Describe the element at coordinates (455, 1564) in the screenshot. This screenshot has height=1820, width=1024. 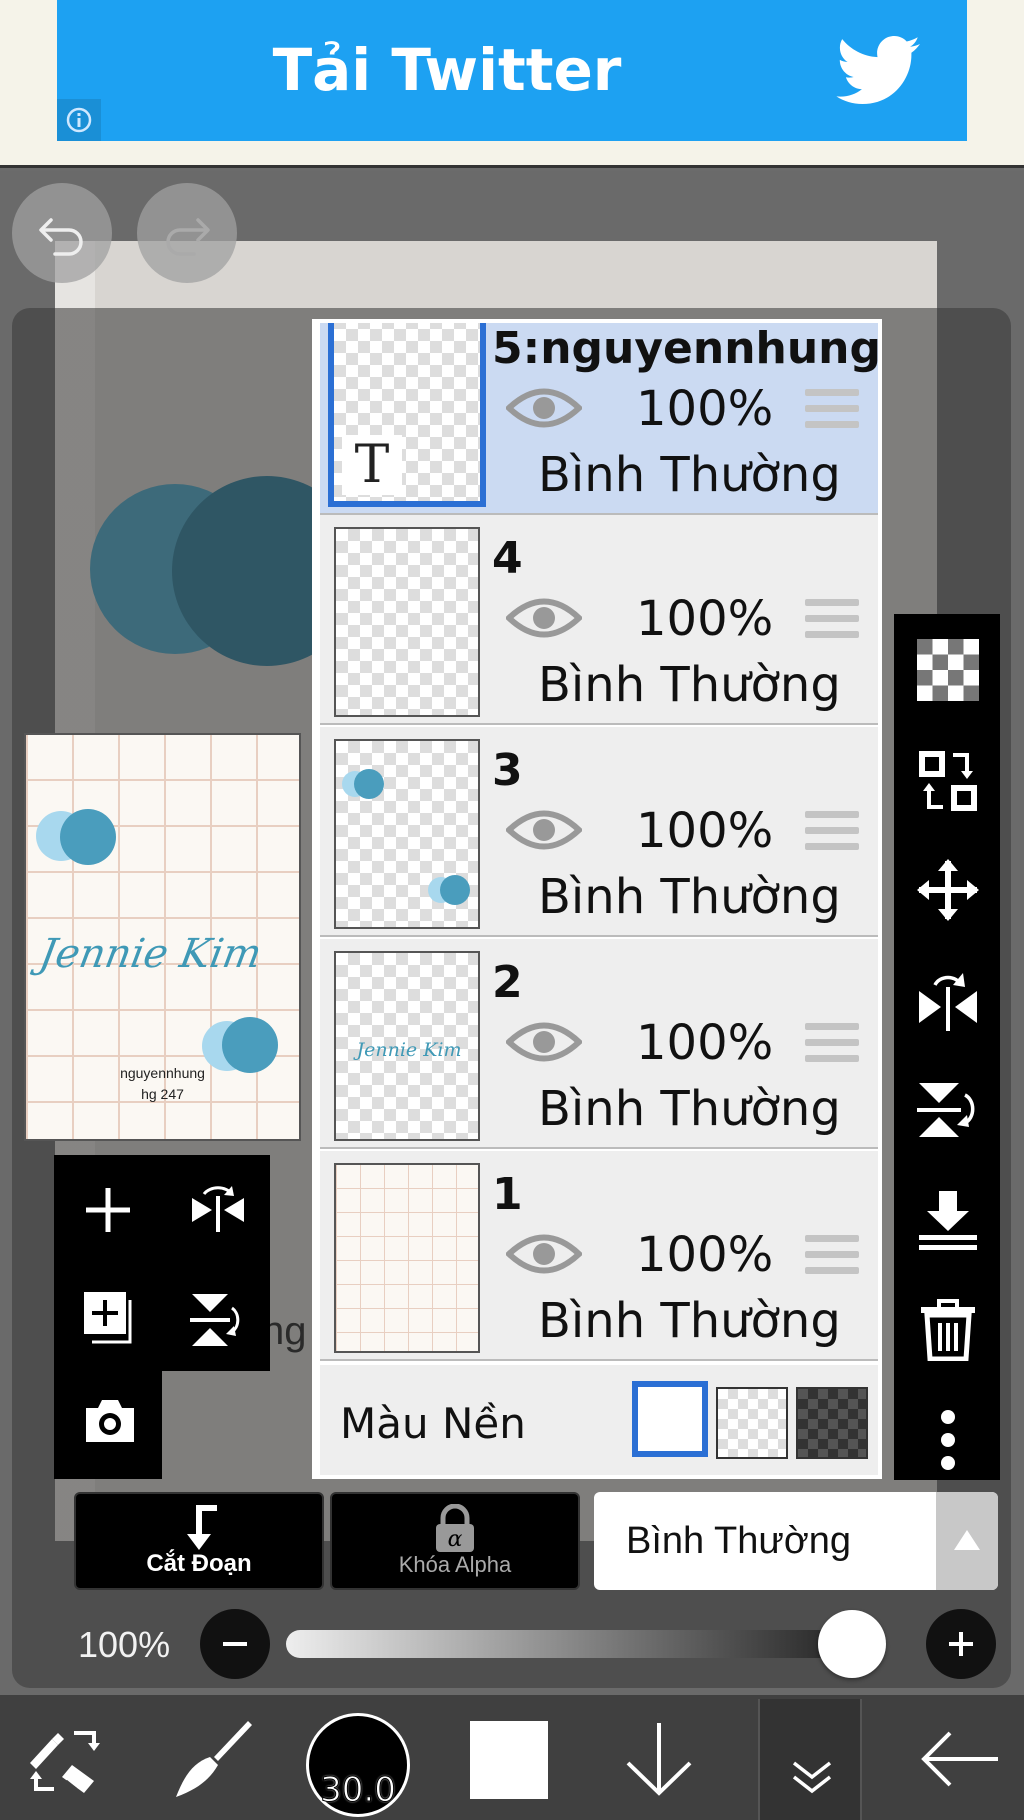
I see `alpha-lock-label: Khóa Alpha` at that location.